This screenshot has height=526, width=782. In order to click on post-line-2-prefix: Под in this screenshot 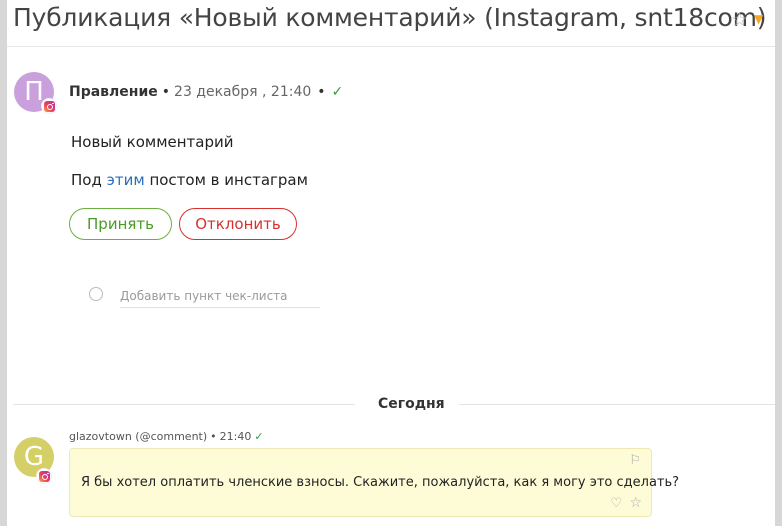, I will do `click(86, 180)`.